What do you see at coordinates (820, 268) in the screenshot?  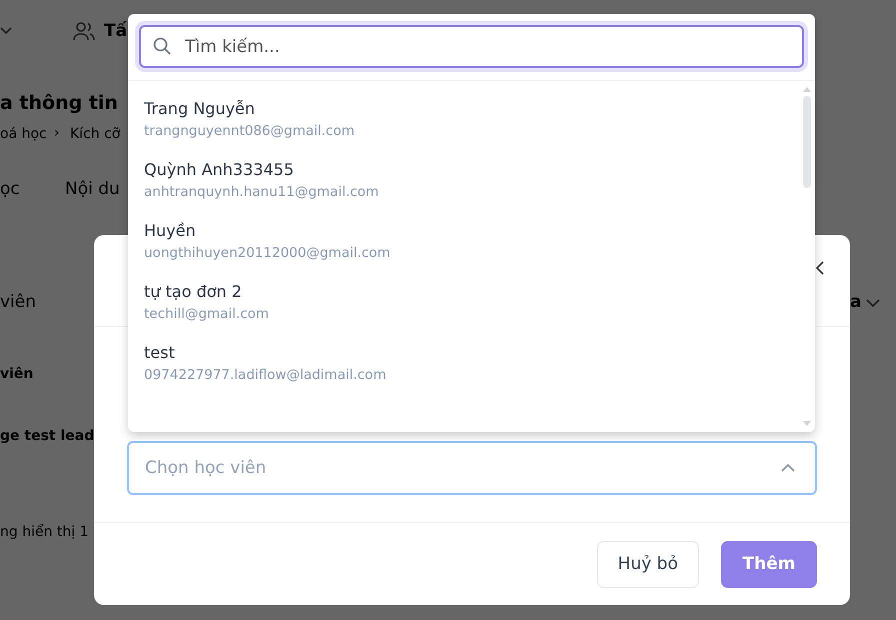 I see `chevron-left-icon` at bounding box center [820, 268].